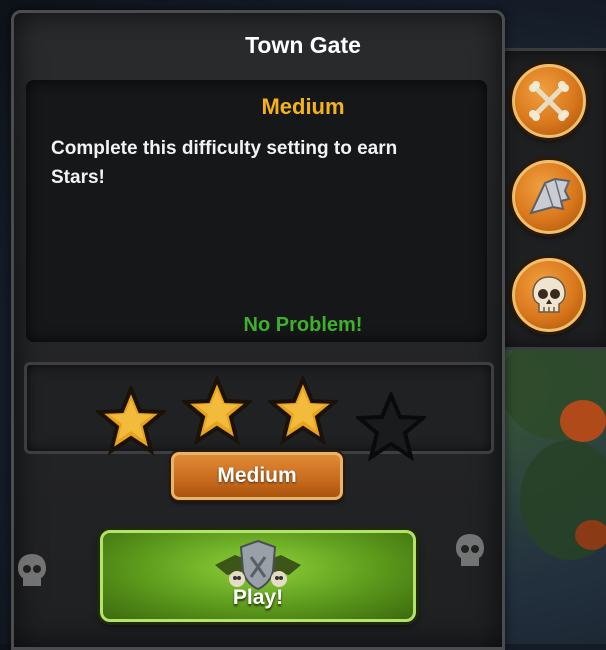 This screenshot has width=606, height=650. What do you see at coordinates (303, 106) in the screenshot?
I see `difficulty-heading: Medium` at bounding box center [303, 106].